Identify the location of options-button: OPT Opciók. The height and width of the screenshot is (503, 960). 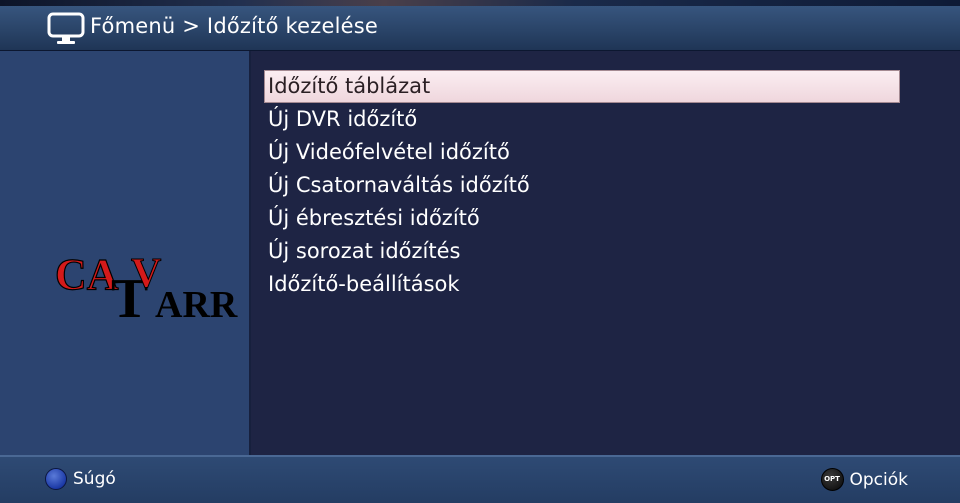
(864, 479).